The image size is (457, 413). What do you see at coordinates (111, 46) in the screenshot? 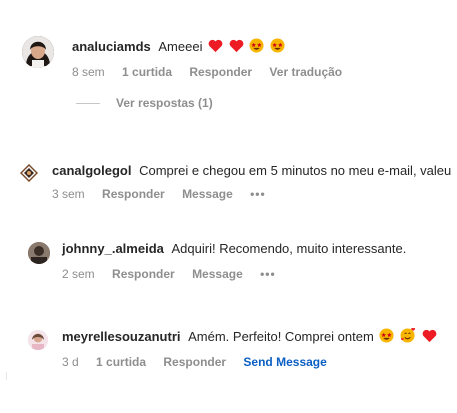
I see `username: analuciamds` at bounding box center [111, 46].